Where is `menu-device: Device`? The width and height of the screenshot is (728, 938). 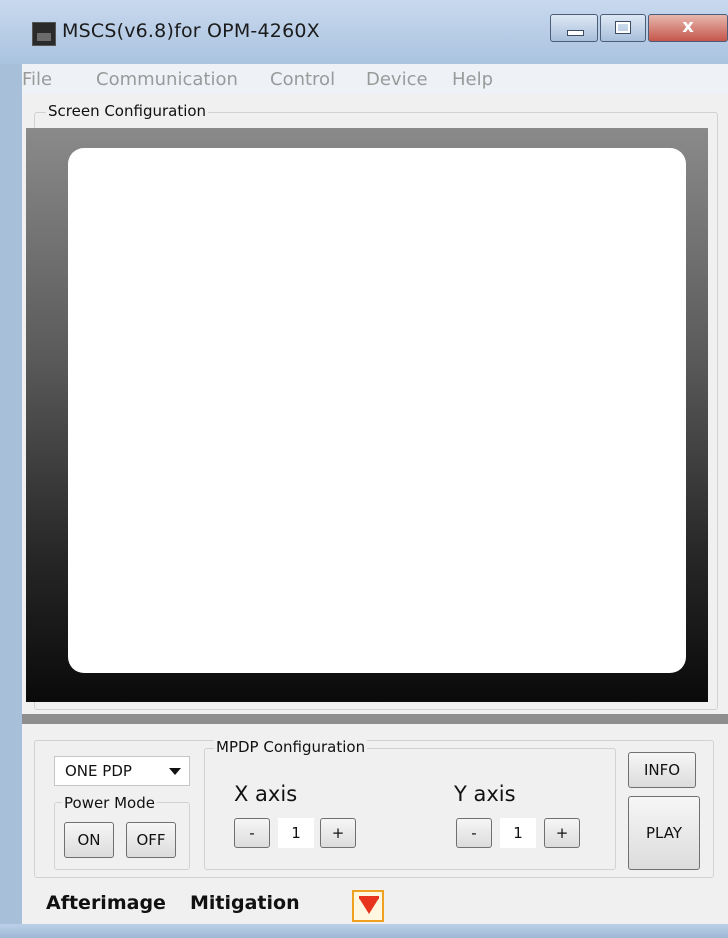 menu-device: Device is located at coordinates (397, 79).